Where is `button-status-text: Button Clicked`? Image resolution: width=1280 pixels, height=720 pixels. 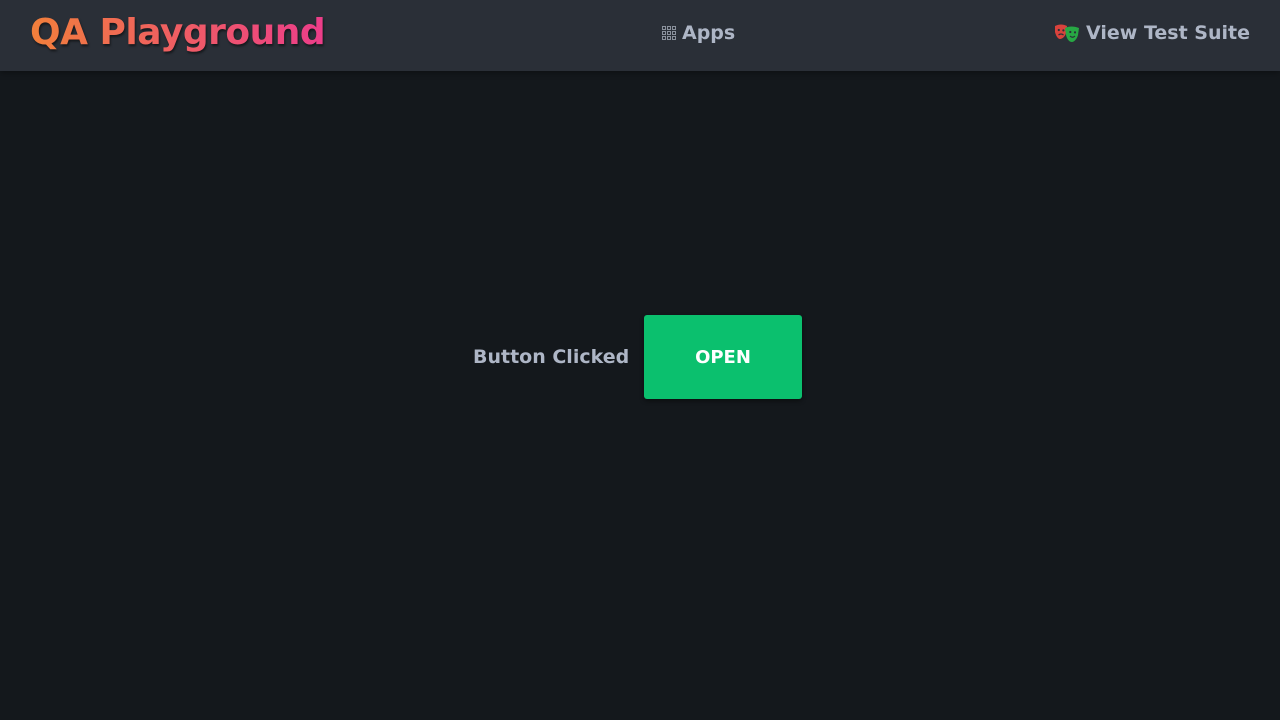
button-status-text: Button Clicked is located at coordinates (551, 357).